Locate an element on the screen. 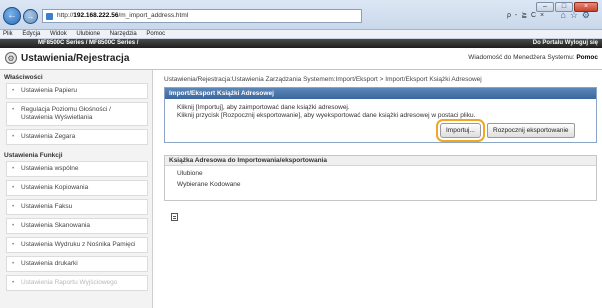 This screenshot has height=308, width=602. menu-help: Pomoc is located at coordinates (155, 34).